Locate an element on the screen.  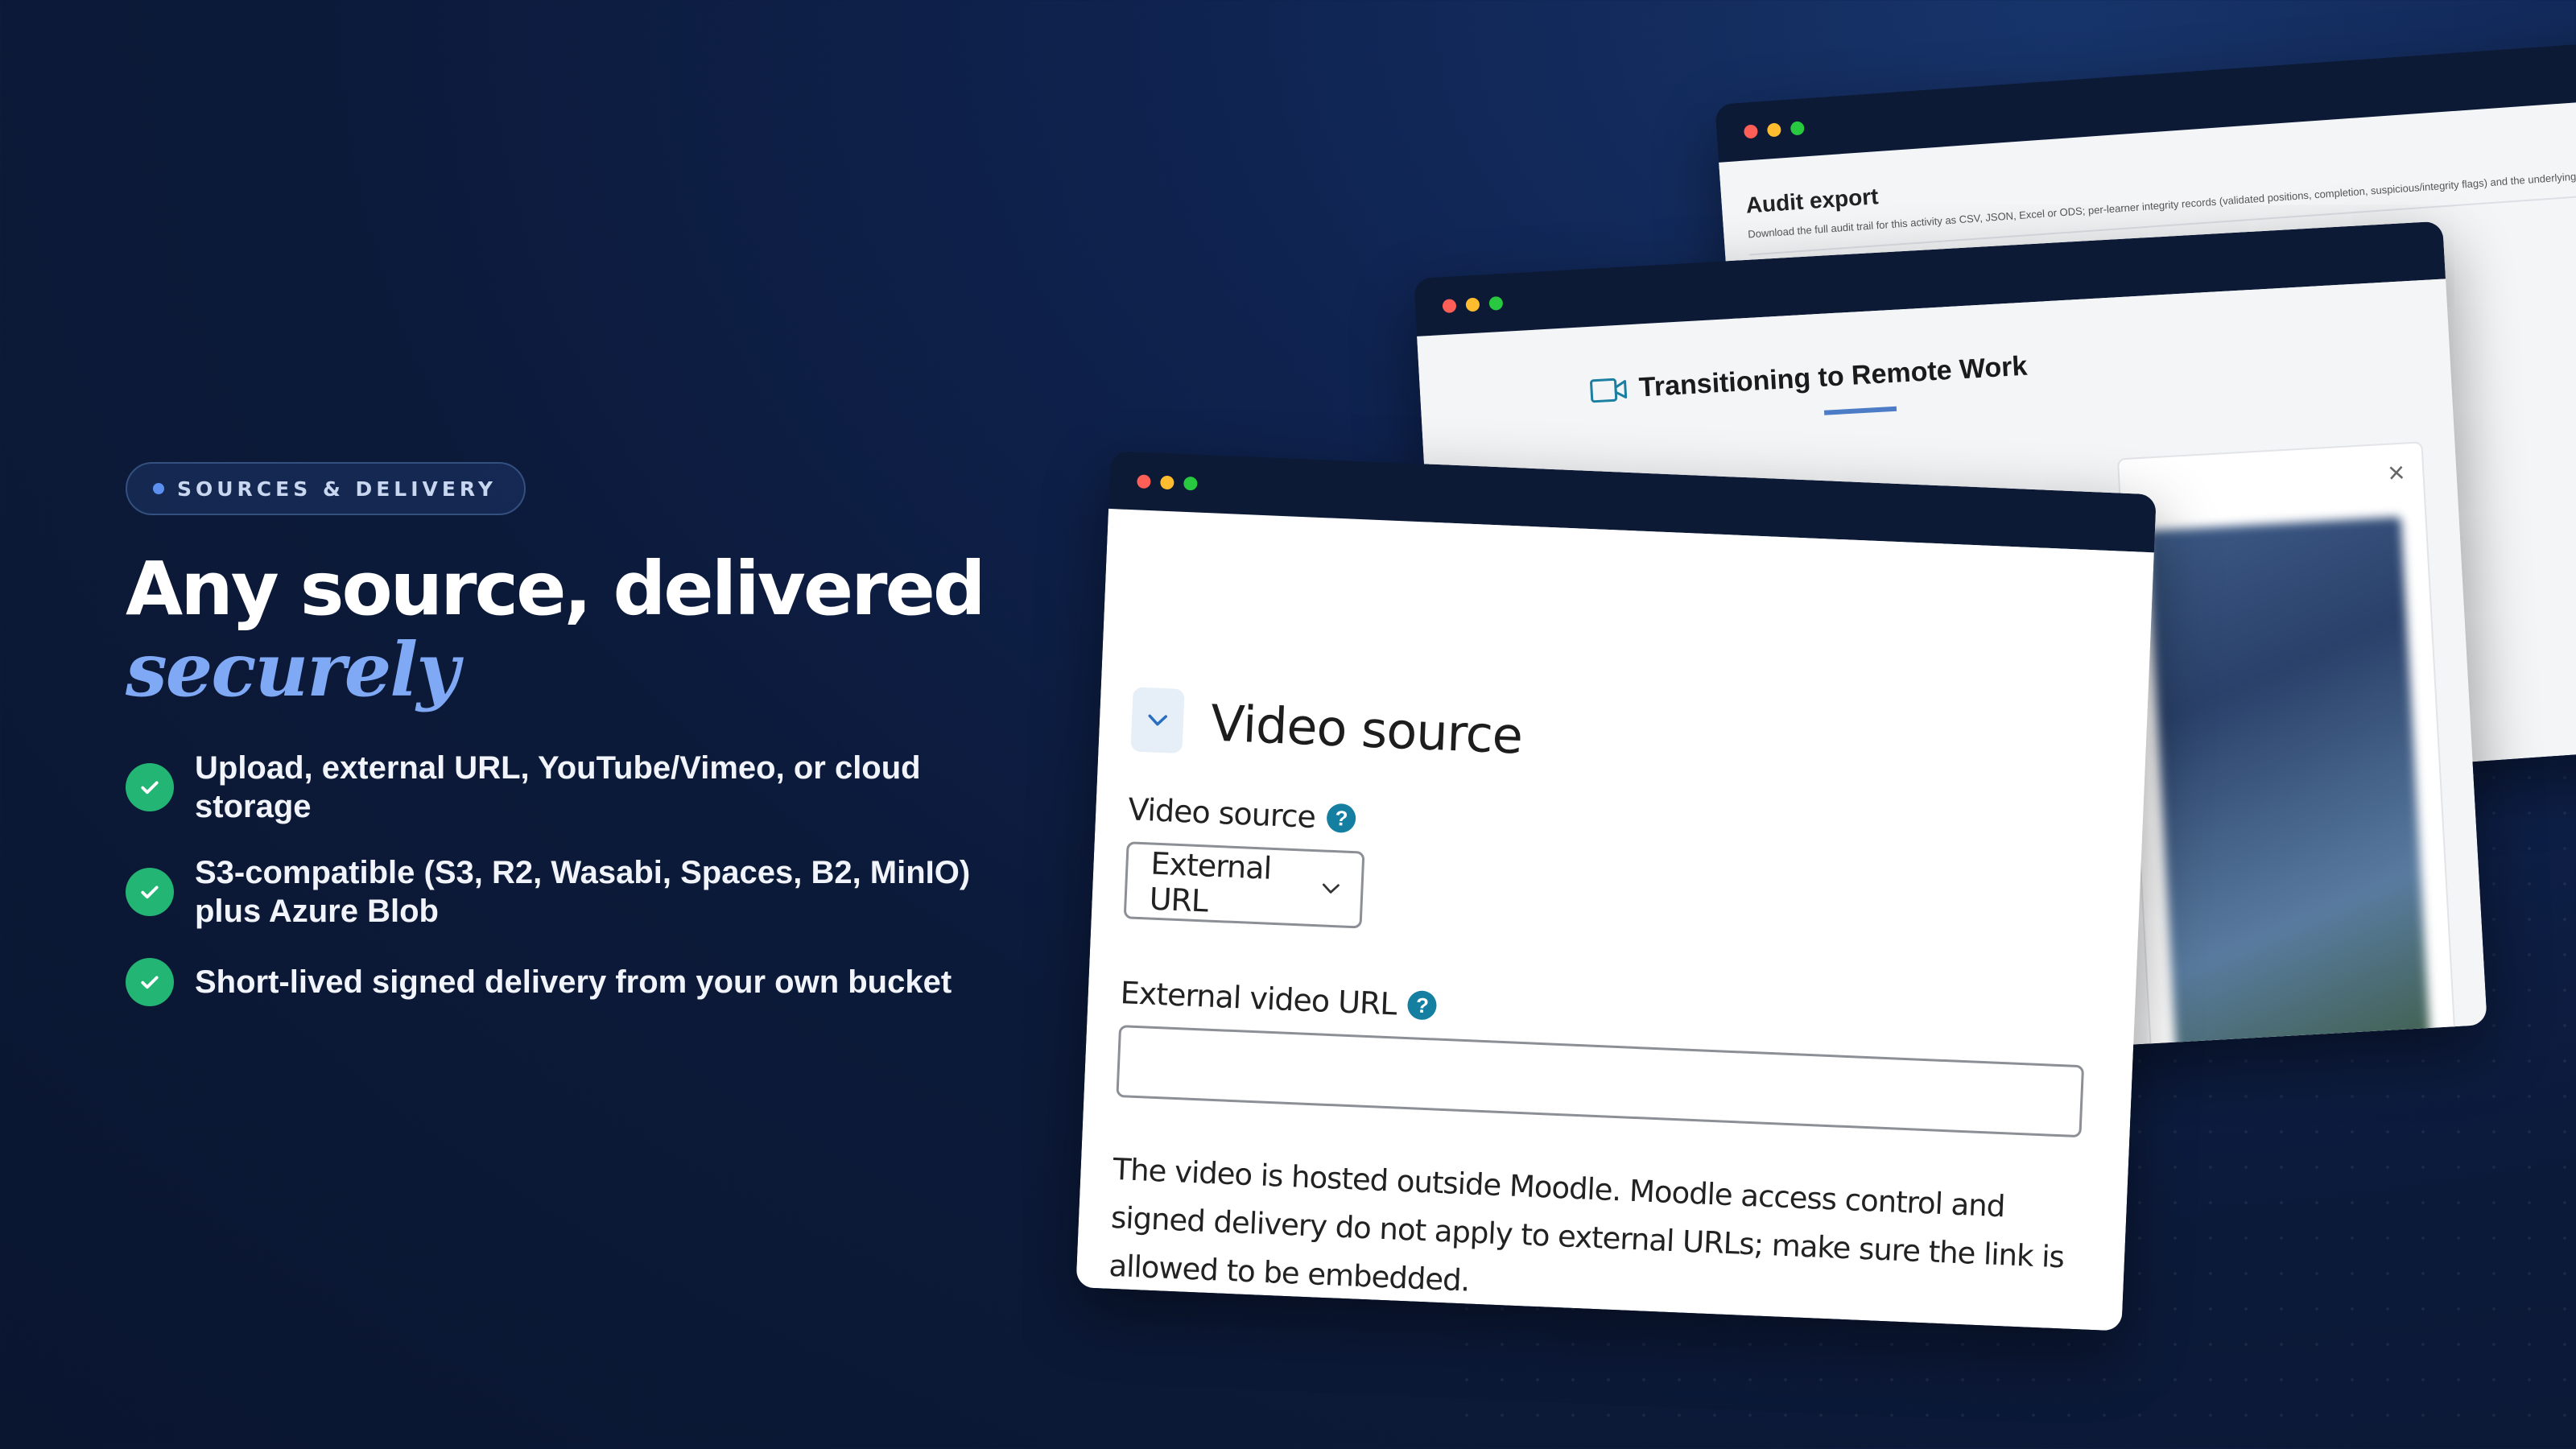
audit-export-title: Audit export is located at coordinates (1812, 201).